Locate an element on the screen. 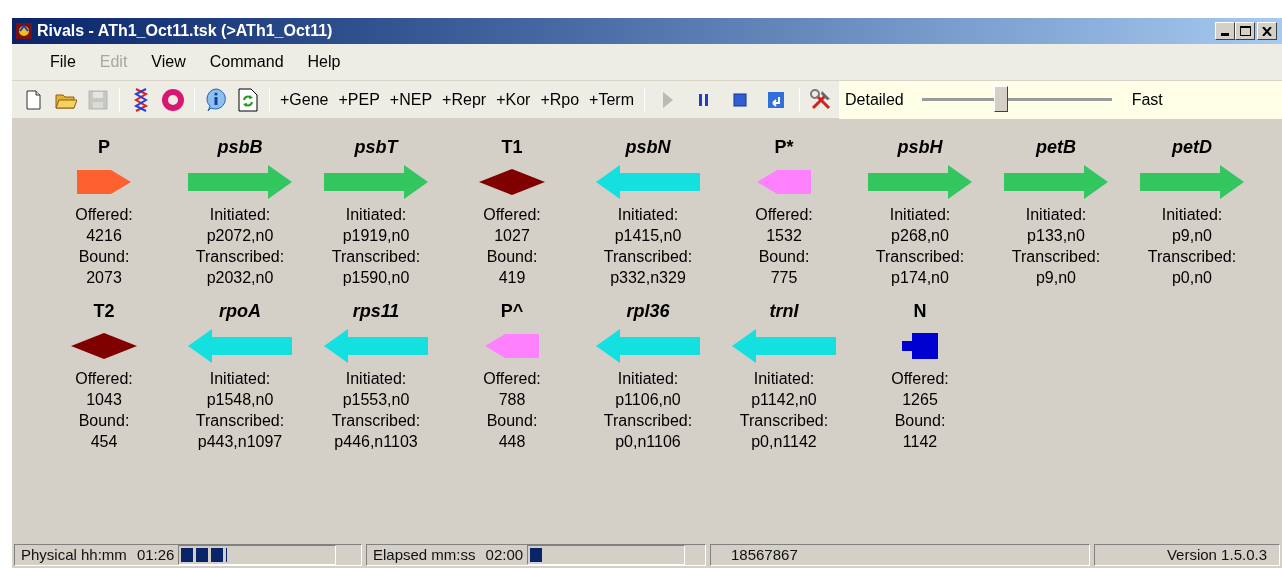 This screenshot has height=568, width=1282. add-button: +Rpo is located at coordinates (560, 99).